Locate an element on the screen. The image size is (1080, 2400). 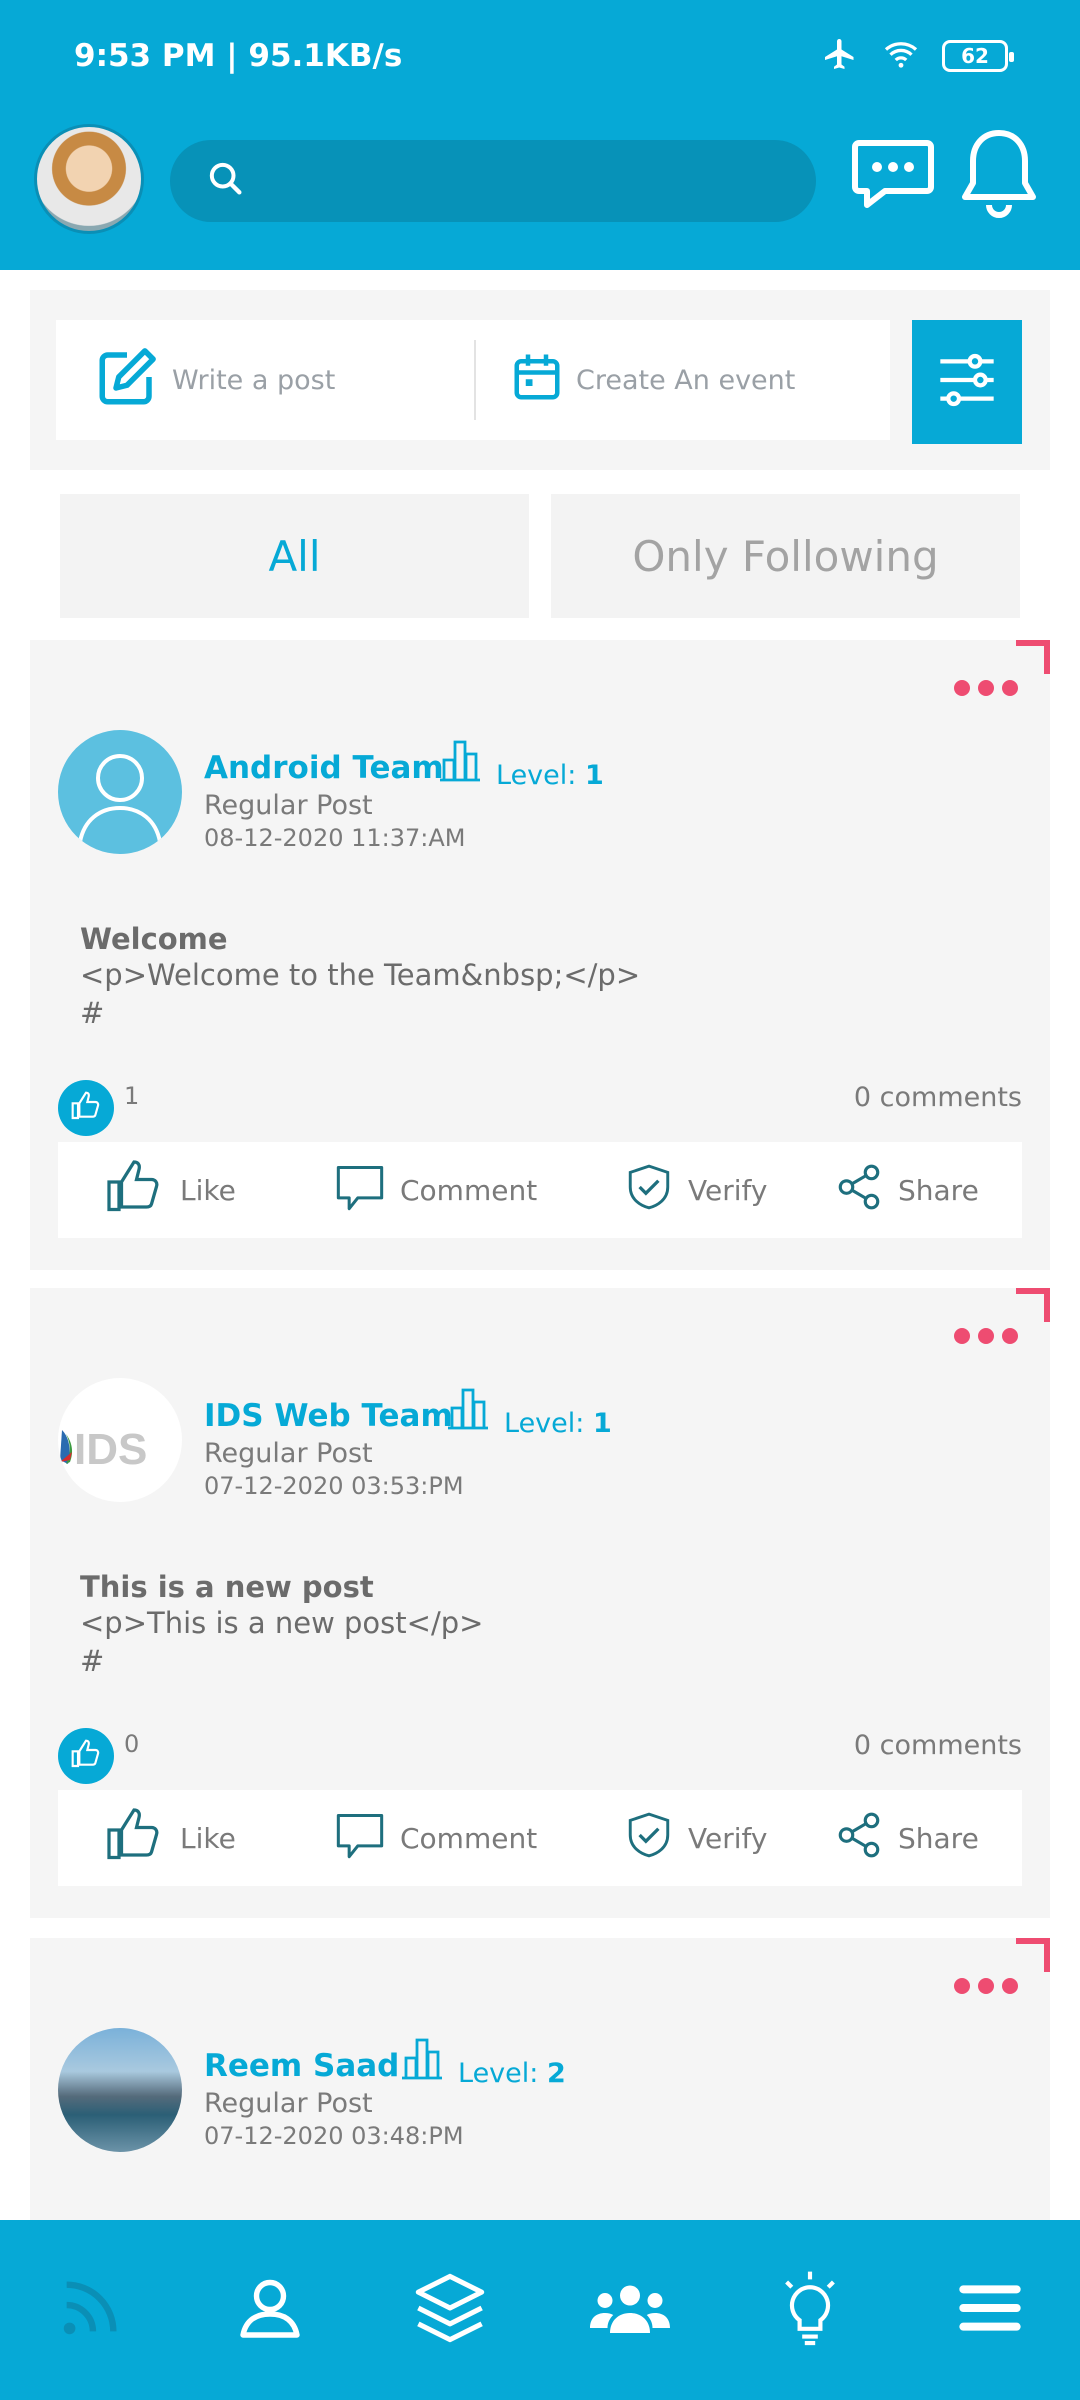
hamburger-menu-icon is located at coordinates (990, 2310).